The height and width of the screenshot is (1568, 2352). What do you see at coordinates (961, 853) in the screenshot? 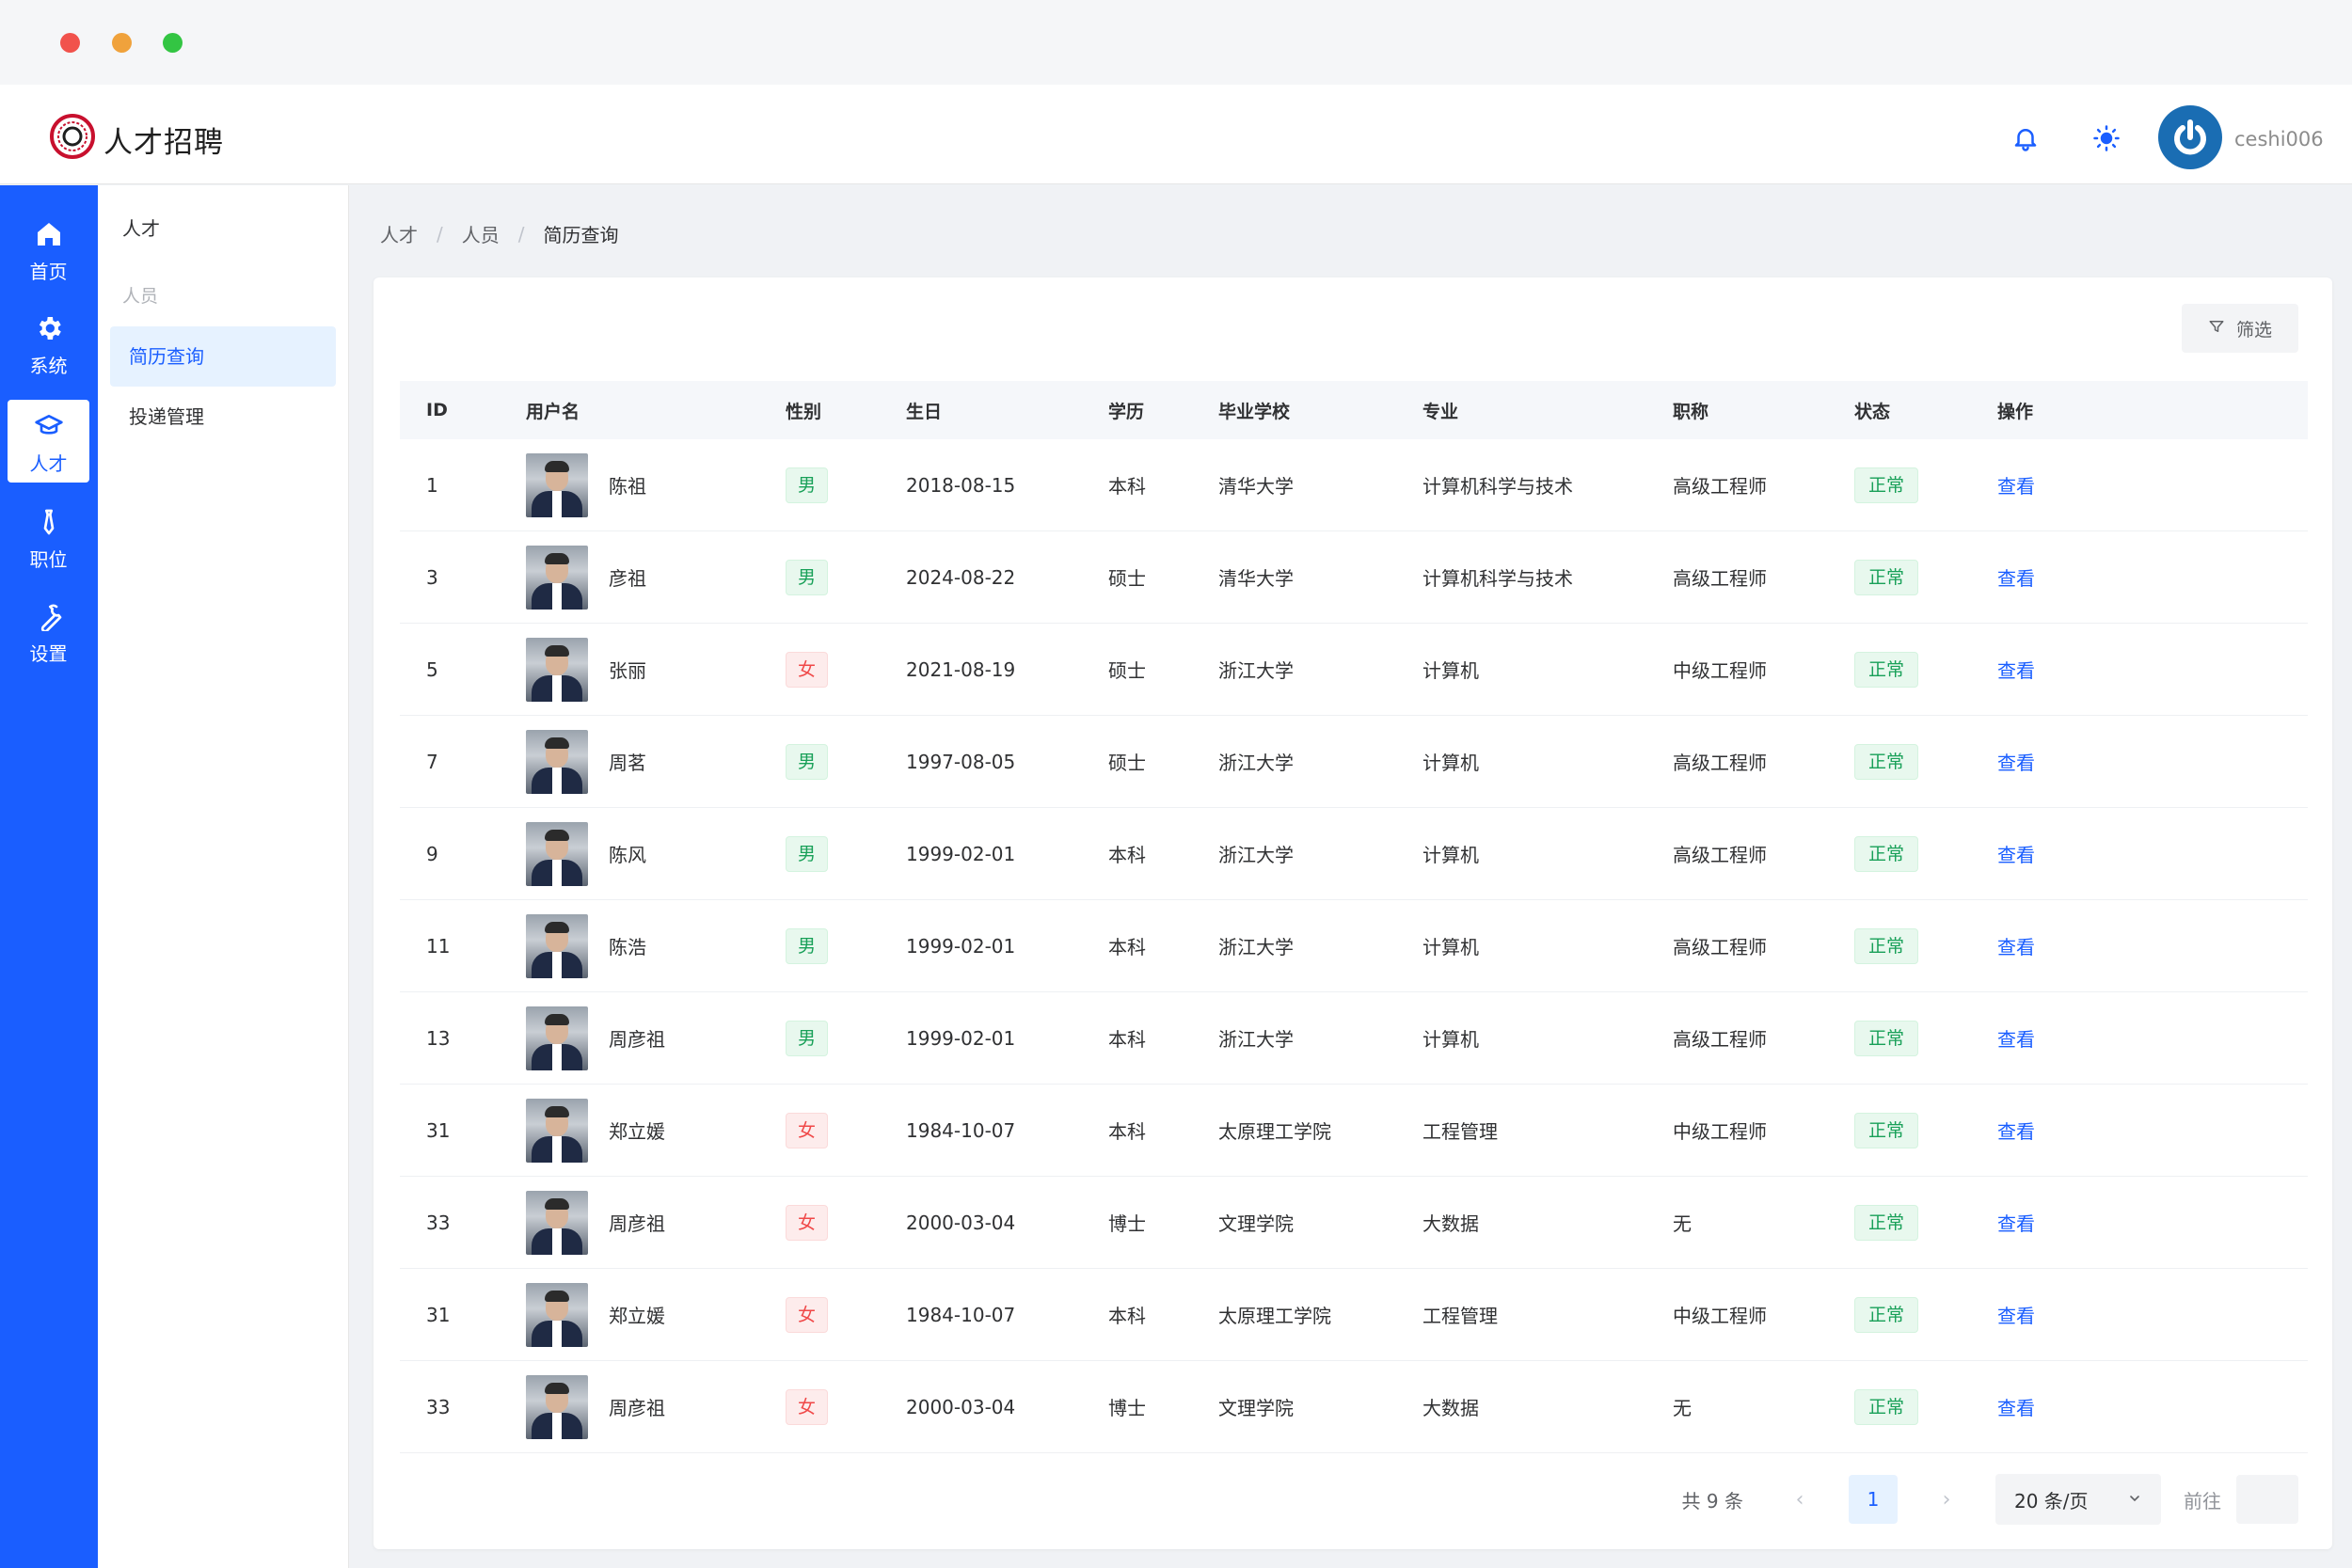
I see `cell-birthday: 1999-02-01` at bounding box center [961, 853].